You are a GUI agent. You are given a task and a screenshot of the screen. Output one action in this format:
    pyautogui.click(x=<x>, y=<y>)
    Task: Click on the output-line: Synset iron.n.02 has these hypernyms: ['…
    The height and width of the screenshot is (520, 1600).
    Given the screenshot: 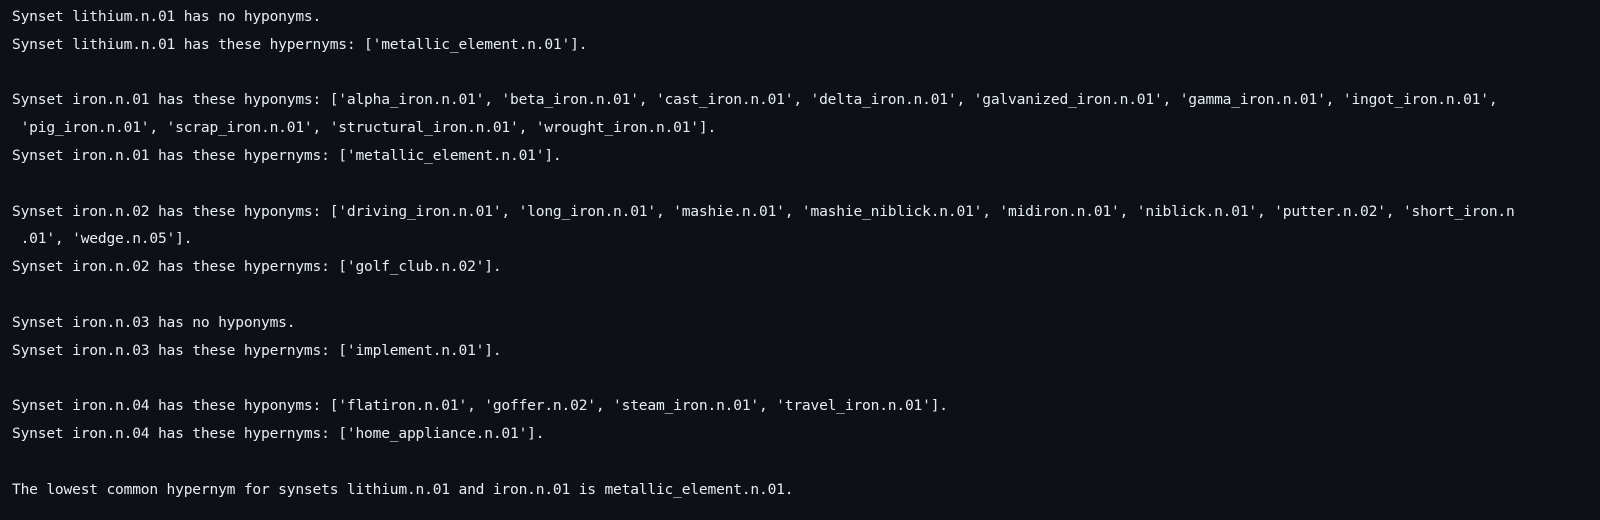 What is the action you would take?
    pyautogui.click(x=257, y=267)
    